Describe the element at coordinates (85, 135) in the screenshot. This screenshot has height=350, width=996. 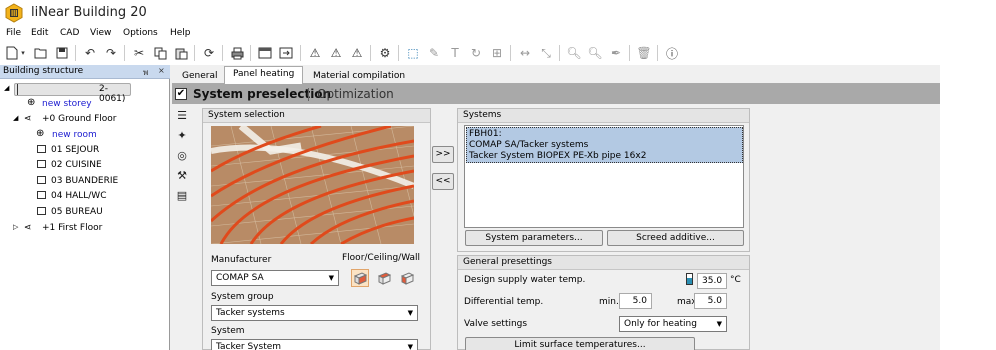
I see `tree-item-new-room: ⊕ new room` at that location.